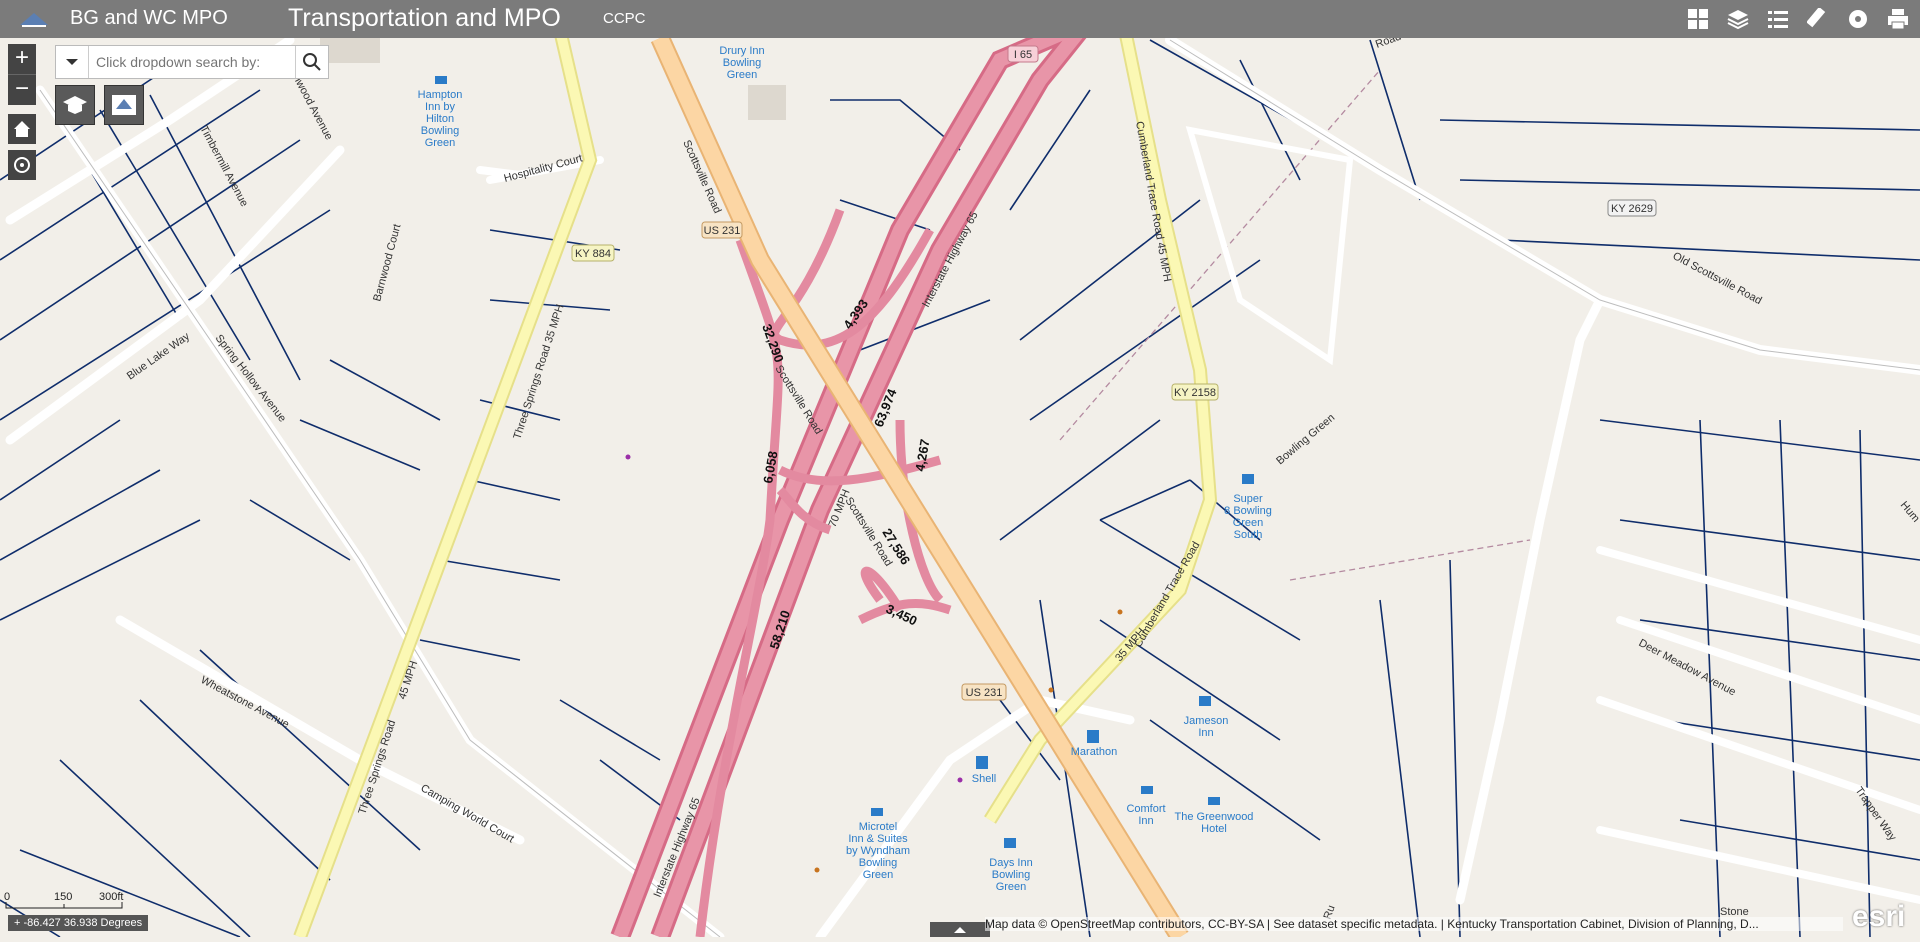 Image resolution: width=1920 pixels, height=942 pixels. Describe the element at coordinates (22, 90) in the screenshot. I see `zoom-out-button: −` at that location.